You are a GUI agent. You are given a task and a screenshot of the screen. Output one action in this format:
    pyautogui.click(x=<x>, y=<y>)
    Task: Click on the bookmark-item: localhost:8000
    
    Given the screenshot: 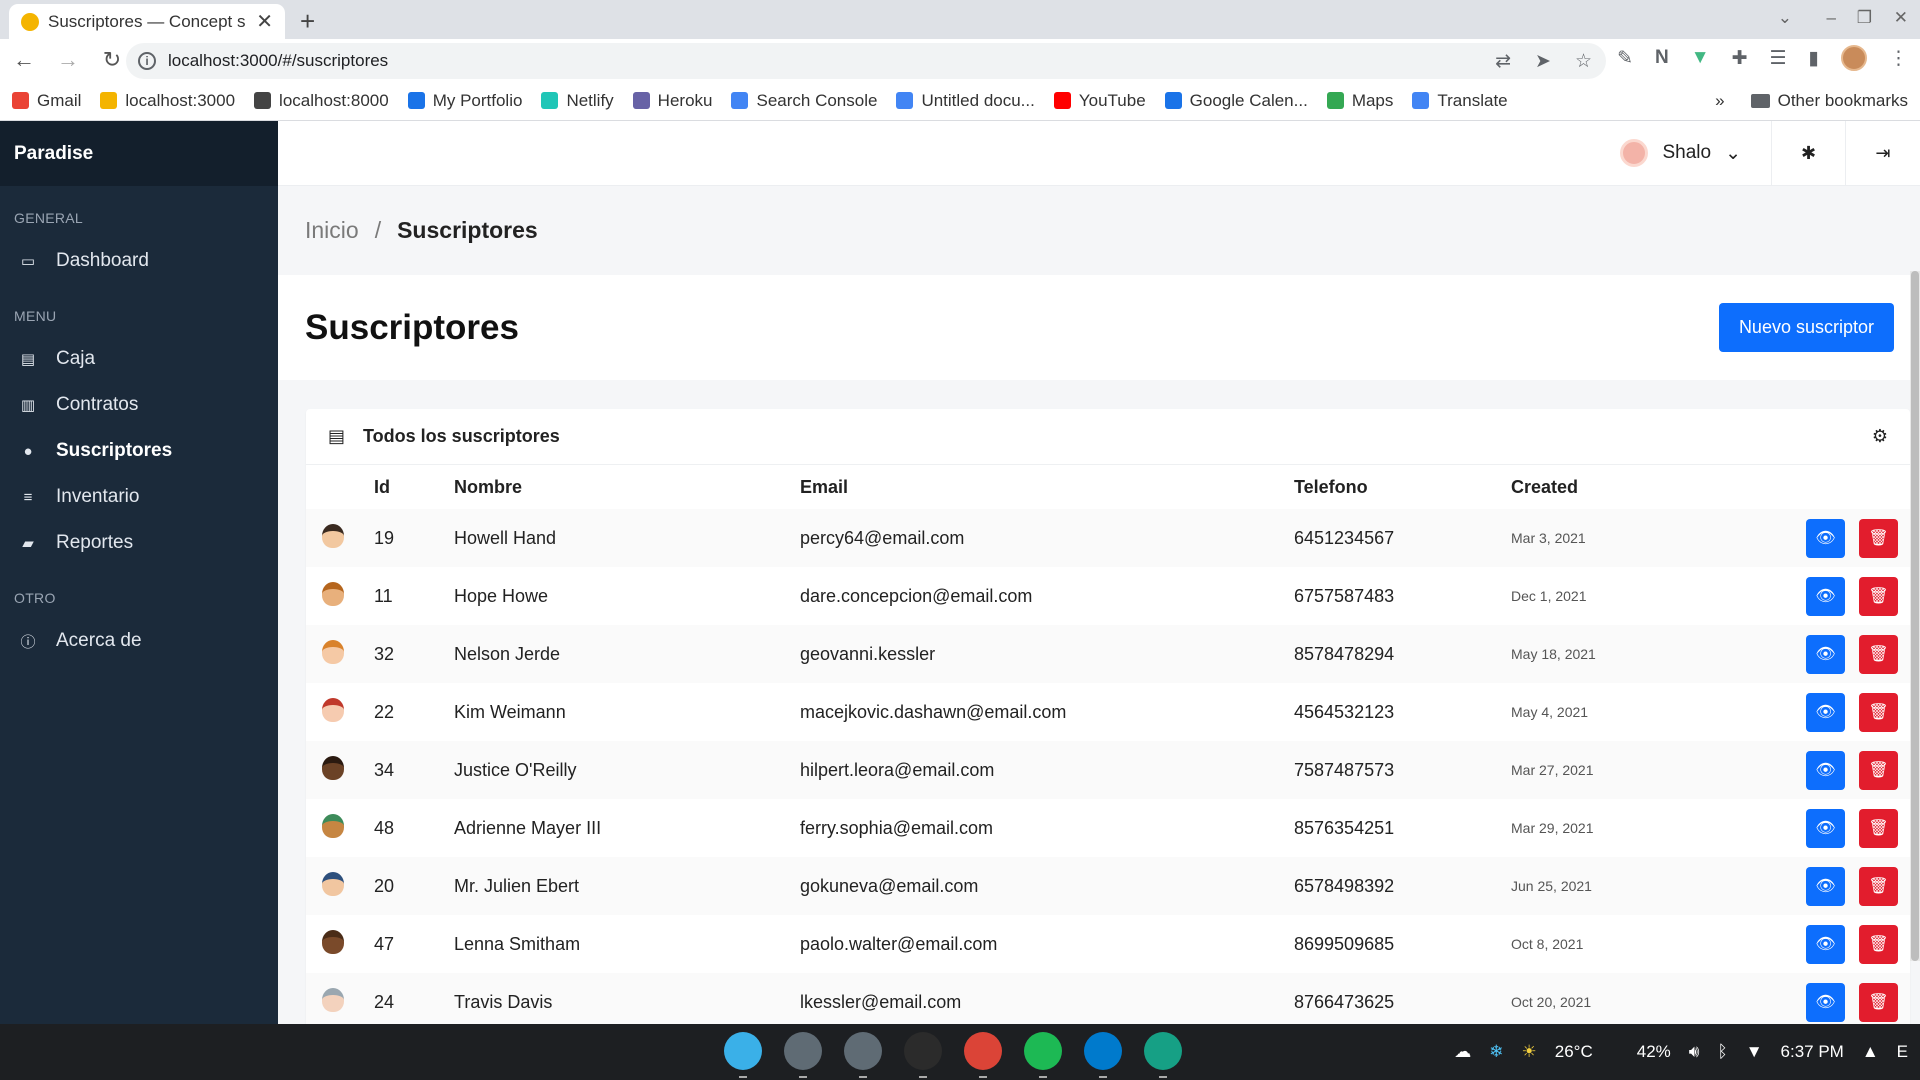 What is the action you would take?
    pyautogui.click(x=321, y=101)
    